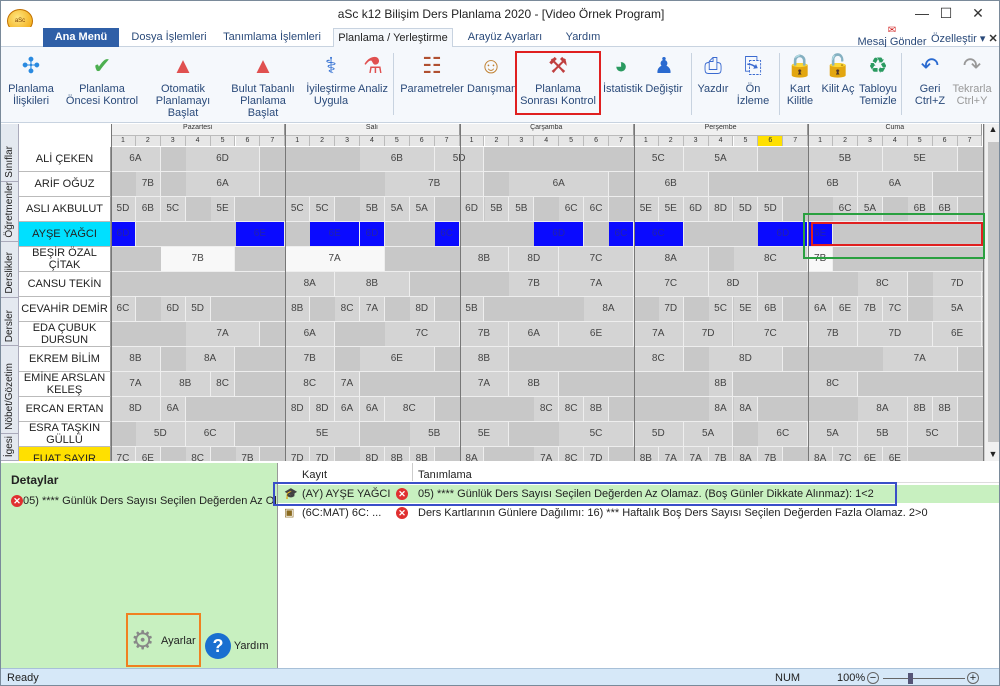 The height and width of the screenshot is (686, 1000). What do you see at coordinates (833, 184) in the screenshot?
I see `lesson-card: 6B` at bounding box center [833, 184].